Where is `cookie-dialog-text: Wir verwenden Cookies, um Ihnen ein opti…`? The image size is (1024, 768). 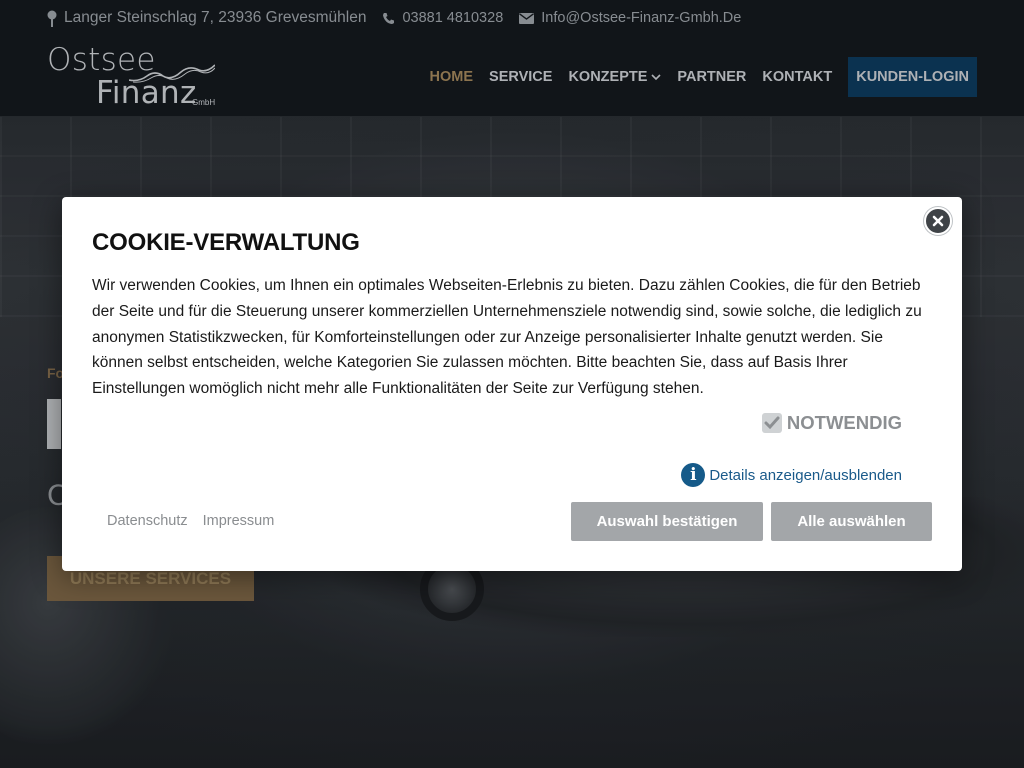
cookie-dialog-text: Wir verwenden Cookies, um Ihnen ein opti… is located at coordinates (507, 337).